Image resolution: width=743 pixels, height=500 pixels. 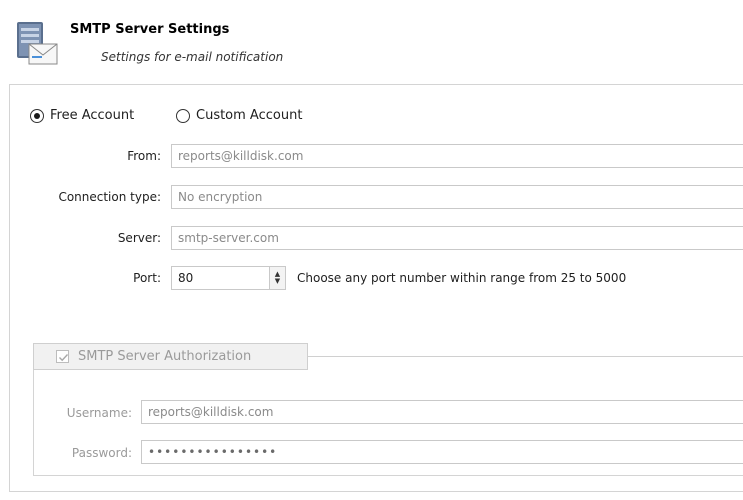 What do you see at coordinates (228, 278) in the screenshot?
I see `port-stepper: 80 ▲ ▼` at bounding box center [228, 278].